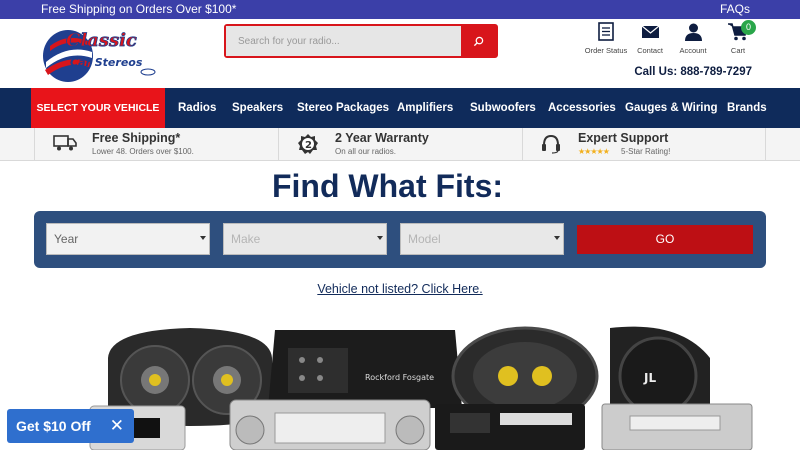  Describe the element at coordinates (257, 108) in the screenshot. I see `nav-item-speakers: Speakers` at that location.